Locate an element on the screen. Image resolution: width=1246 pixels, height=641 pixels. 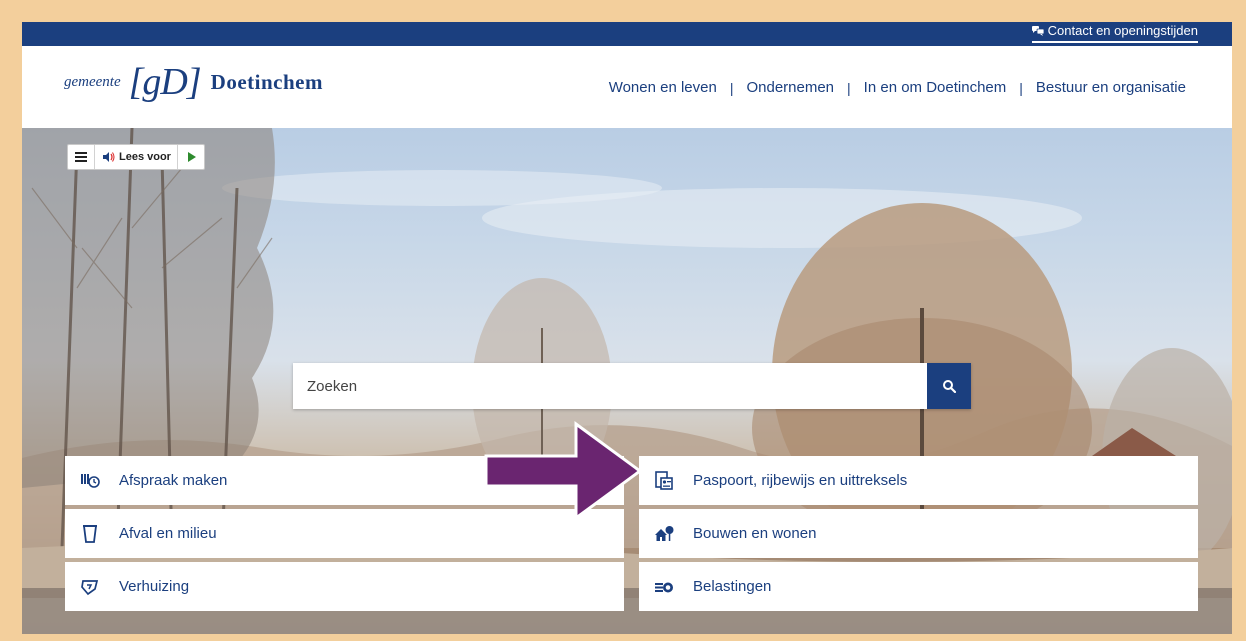
tile-label: Afval en milieu is located at coordinates (168, 533).